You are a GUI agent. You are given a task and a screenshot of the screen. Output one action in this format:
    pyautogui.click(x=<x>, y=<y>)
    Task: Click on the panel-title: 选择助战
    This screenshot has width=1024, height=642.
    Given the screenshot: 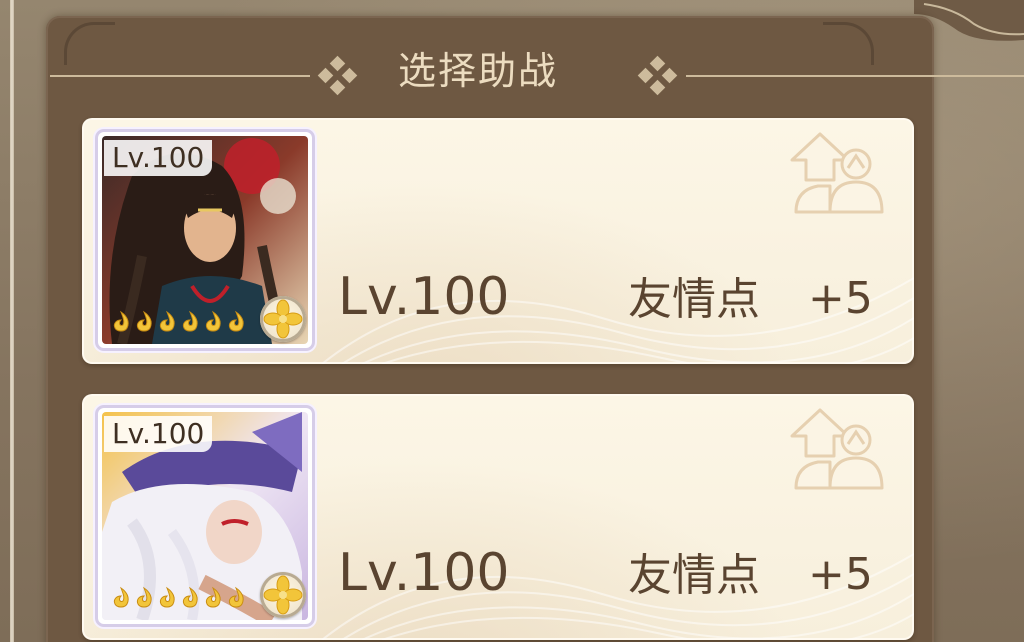 What is the action you would take?
    pyautogui.click(x=478, y=71)
    